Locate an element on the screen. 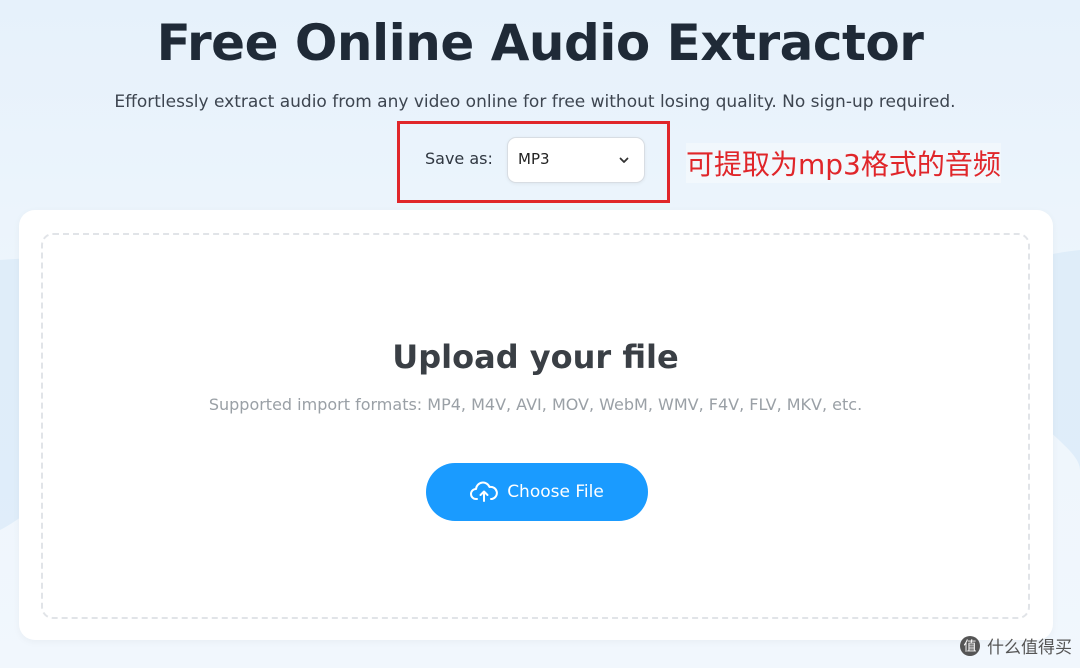  choose-file-button: Choose File is located at coordinates (537, 492).